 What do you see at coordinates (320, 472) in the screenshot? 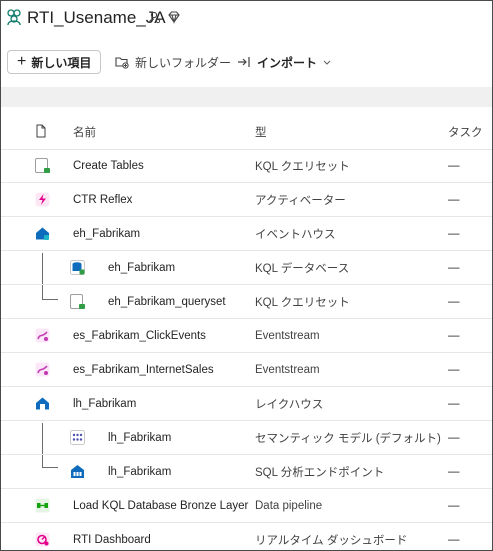
I see `item-type: SQL 分析エンドポイント` at bounding box center [320, 472].